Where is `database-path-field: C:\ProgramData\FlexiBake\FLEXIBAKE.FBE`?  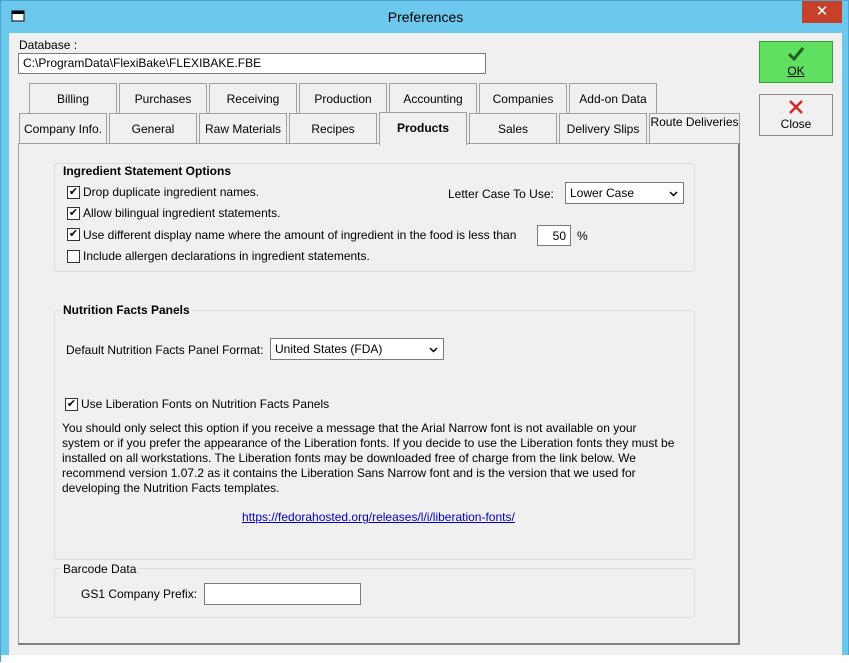 database-path-field: C:\ProgramData\FlexiBake\FLEXIBAKE.FBE is located at coordinates (252, 63).